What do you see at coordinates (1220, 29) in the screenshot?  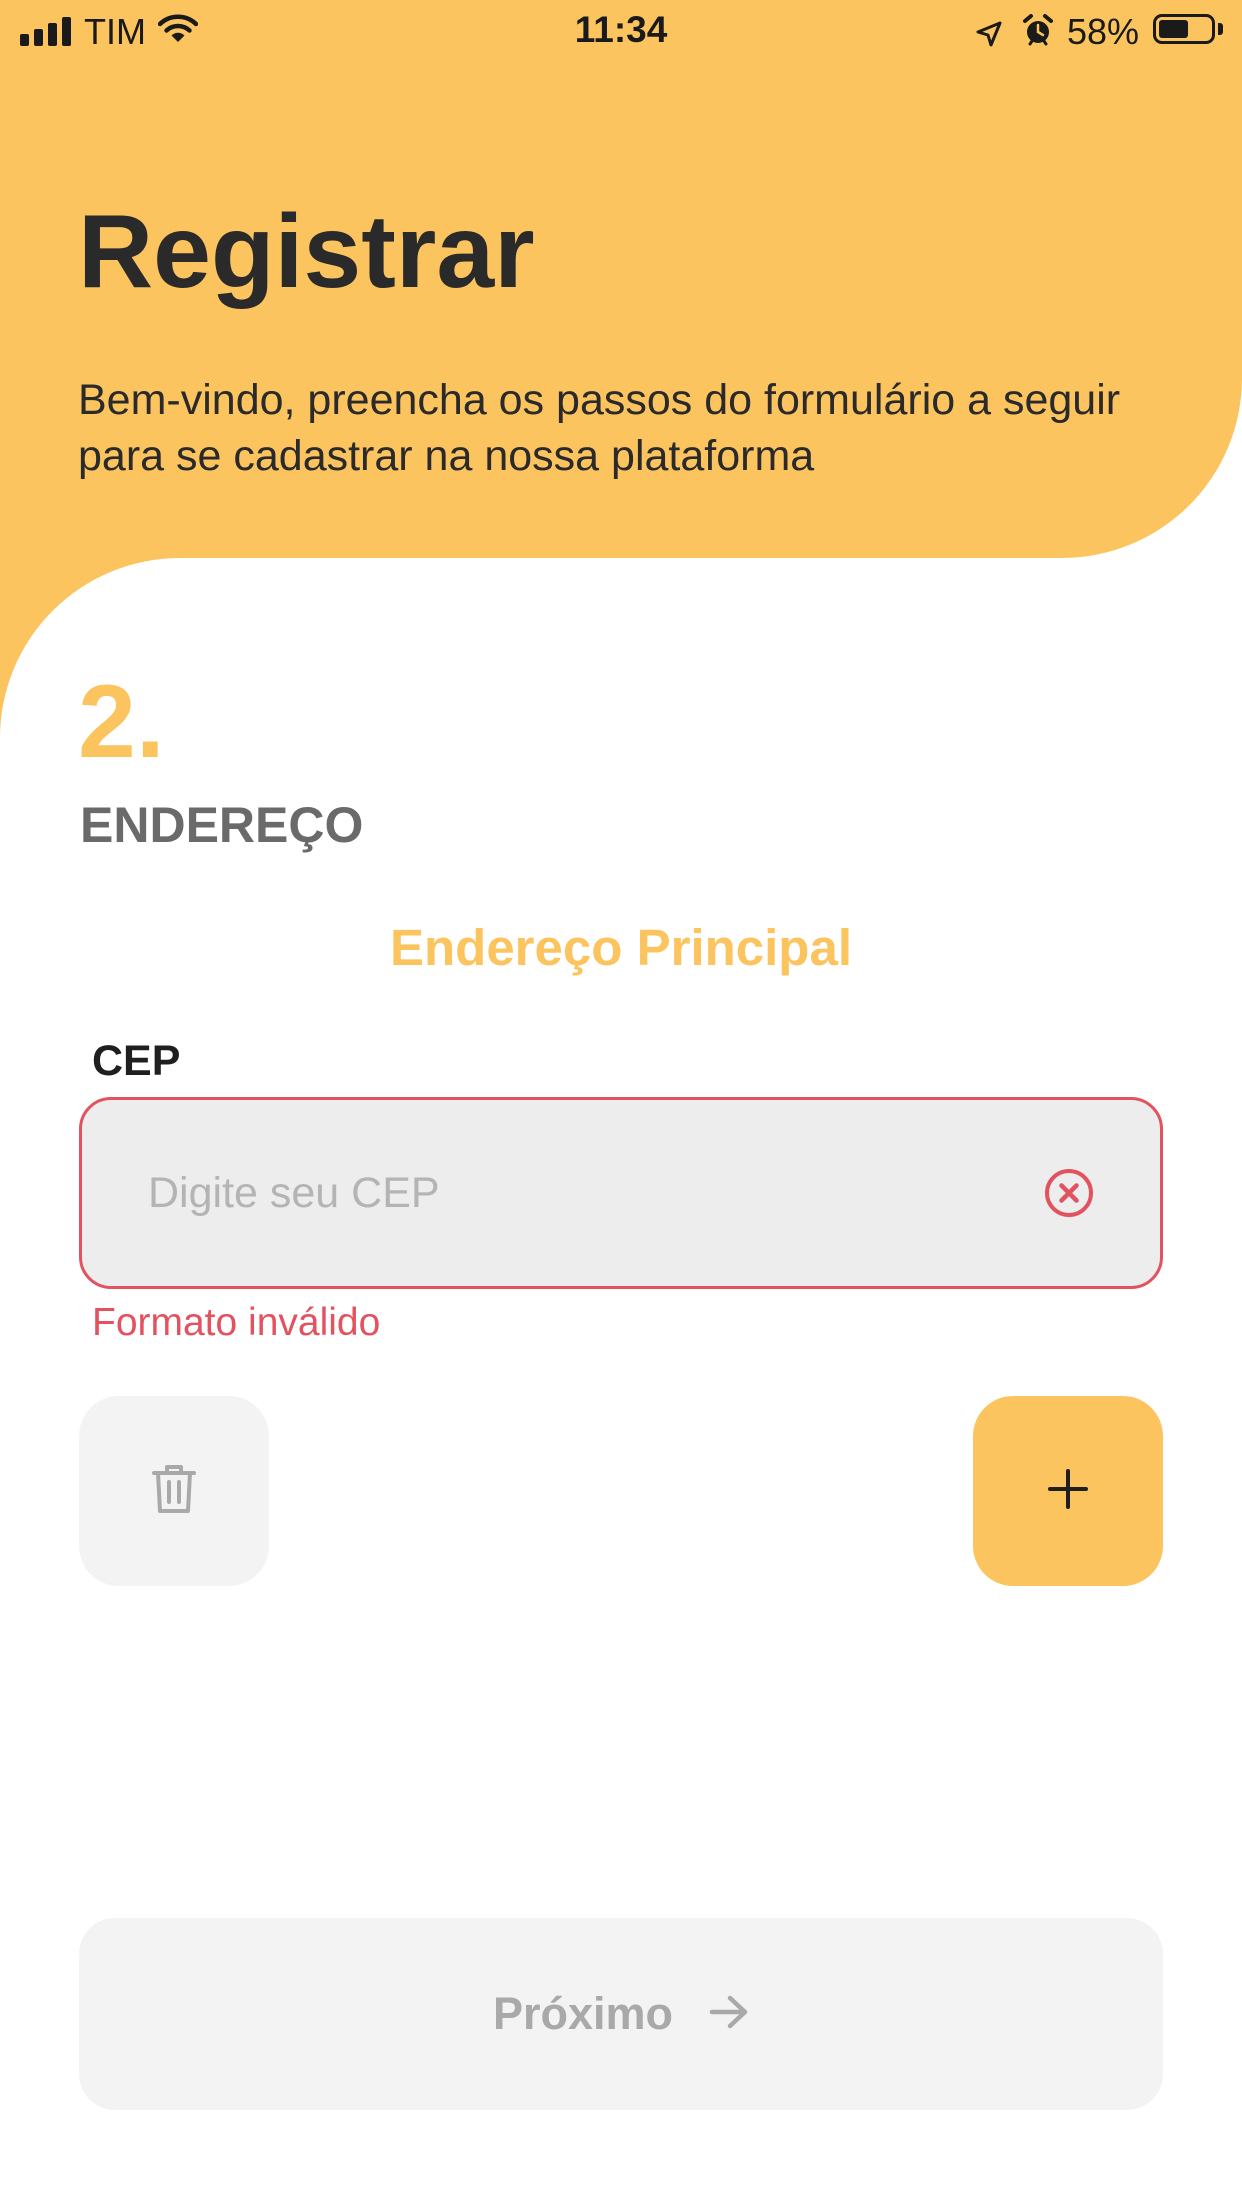 I see `battery-cap` at bounding box center [1220, 29].